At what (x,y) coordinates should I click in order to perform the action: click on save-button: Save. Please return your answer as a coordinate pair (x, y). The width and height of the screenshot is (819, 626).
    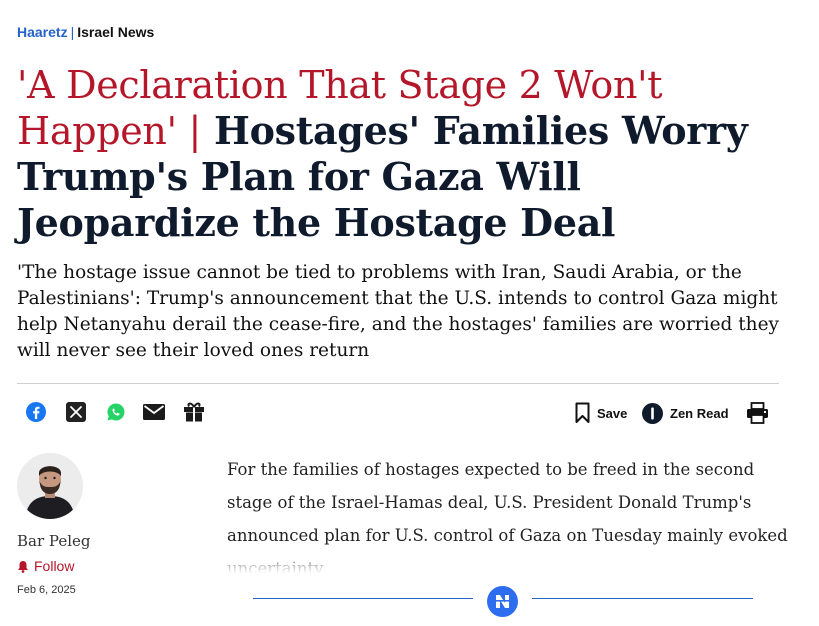
    Looking at the image, I should click on (601, 413).